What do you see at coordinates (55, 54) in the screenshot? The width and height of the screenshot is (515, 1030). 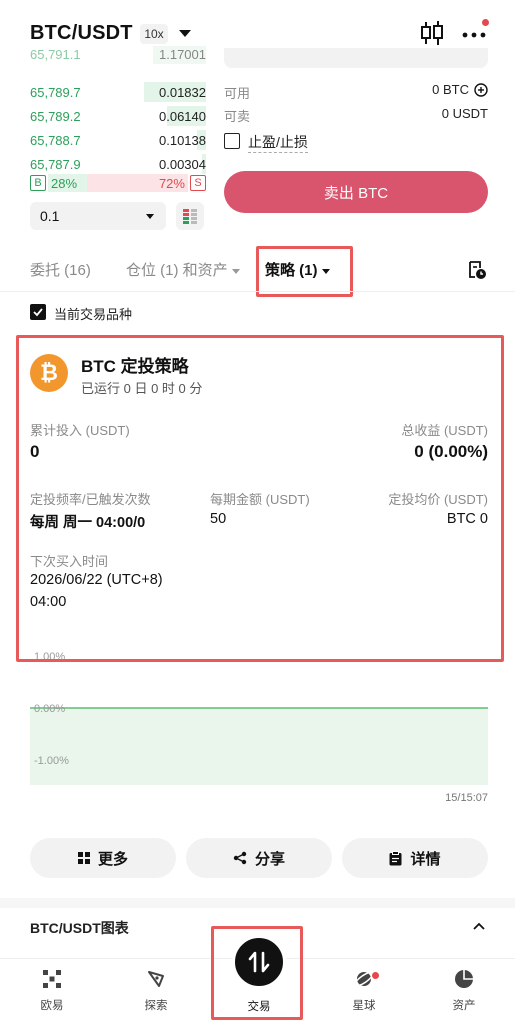 I see `orderbook-price: 65,791.1` at bounding box center [55, 54].